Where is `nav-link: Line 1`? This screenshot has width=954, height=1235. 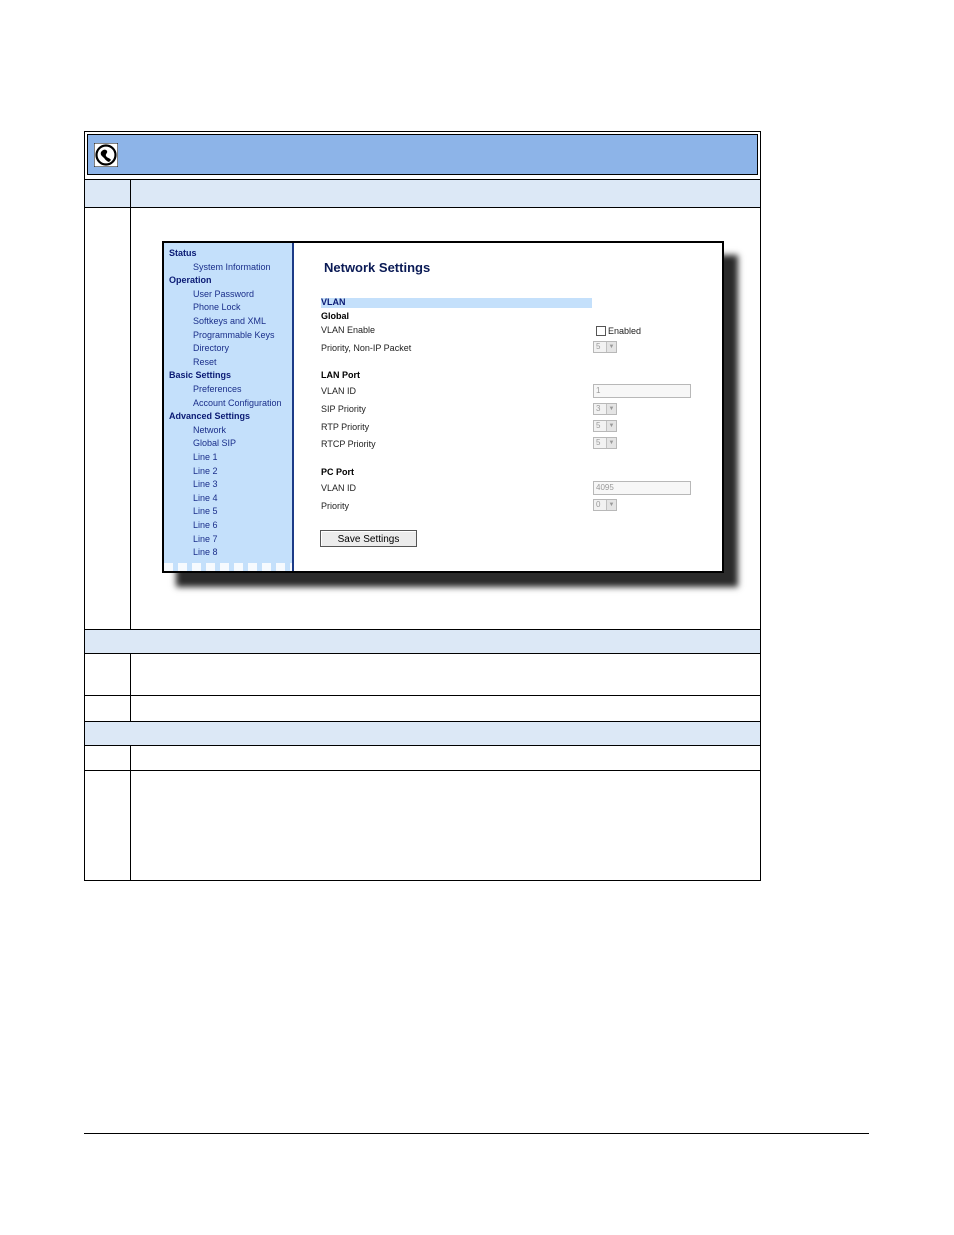 nav-link: Line 1 is located at coordinates (205, 457).